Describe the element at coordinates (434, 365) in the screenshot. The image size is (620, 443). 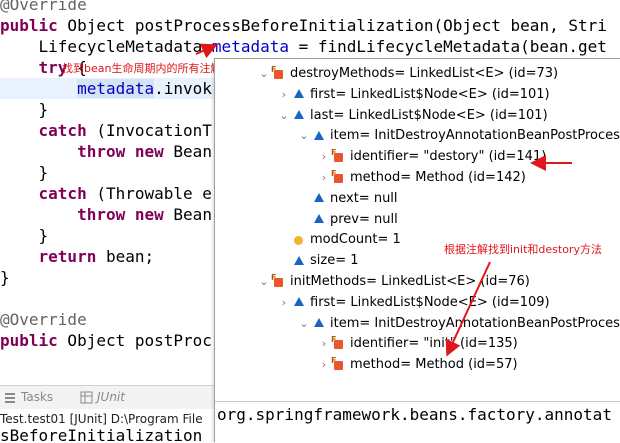
I see `variable-label: method= Method (id=57)` at that location.